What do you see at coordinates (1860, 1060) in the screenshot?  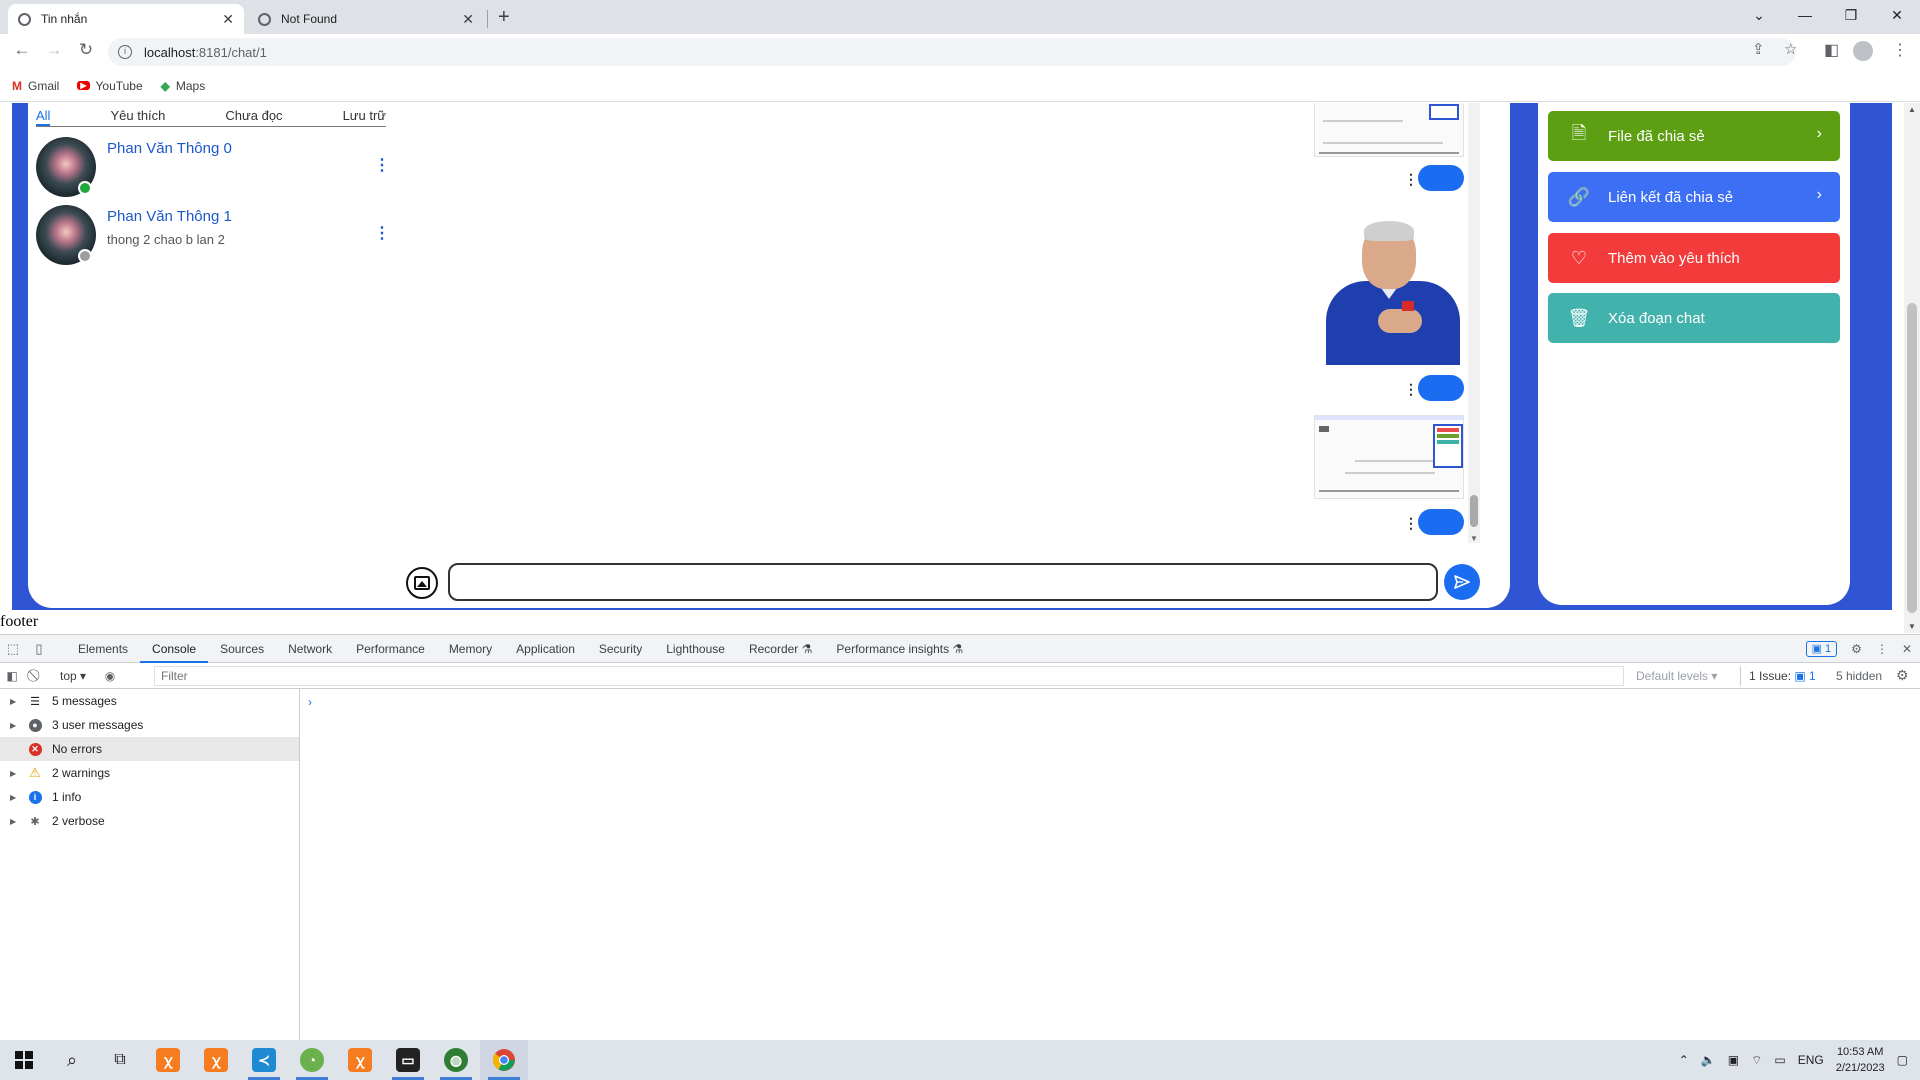 I see `clock: 10:53 AM 2/21/2023` at bounding box center [1860, 1060].